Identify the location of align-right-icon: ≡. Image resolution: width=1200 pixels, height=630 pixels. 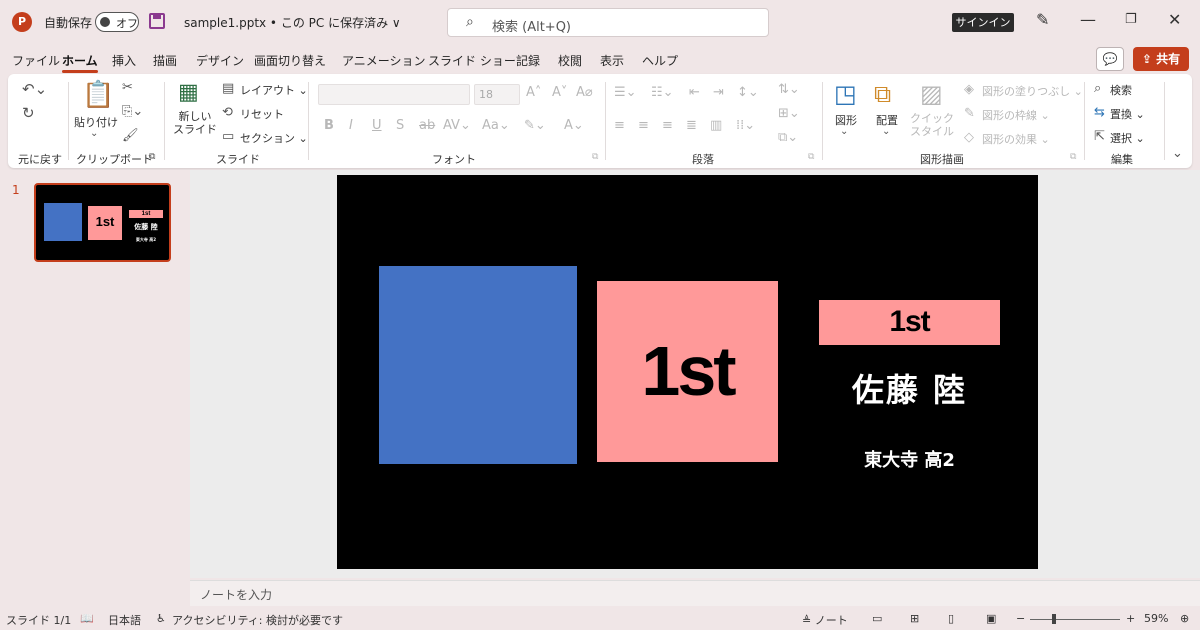
(667, 125).